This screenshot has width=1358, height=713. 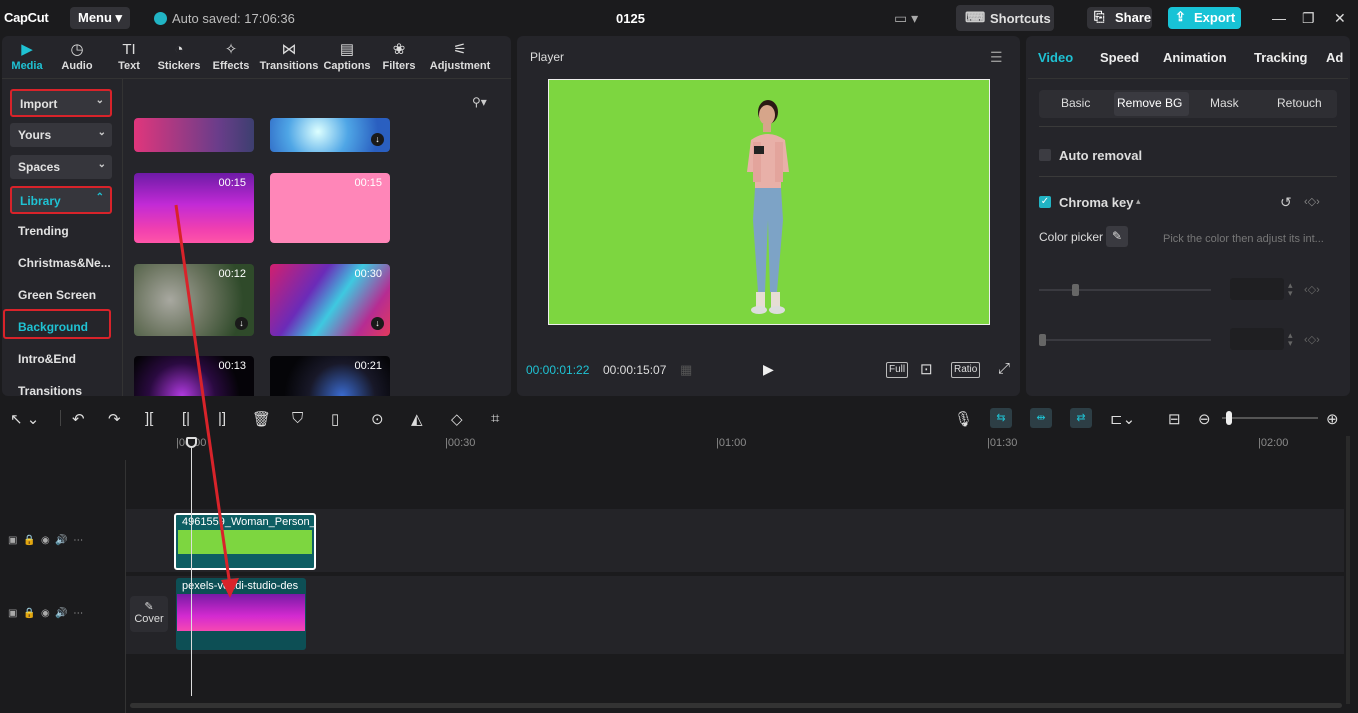 What do you see at coordinates (206, 401) in the screenshot?
I see `annotation-arrow` at bounding box center [206, 401].